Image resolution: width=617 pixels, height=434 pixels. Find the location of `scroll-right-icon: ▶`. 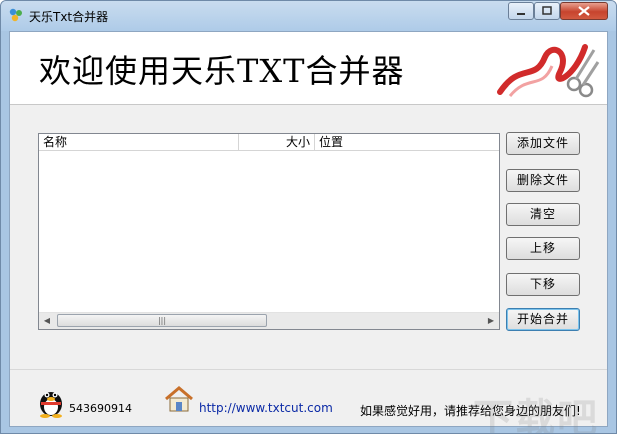

scroll-right-icon: ▶ is located at coordinates (491, 321).